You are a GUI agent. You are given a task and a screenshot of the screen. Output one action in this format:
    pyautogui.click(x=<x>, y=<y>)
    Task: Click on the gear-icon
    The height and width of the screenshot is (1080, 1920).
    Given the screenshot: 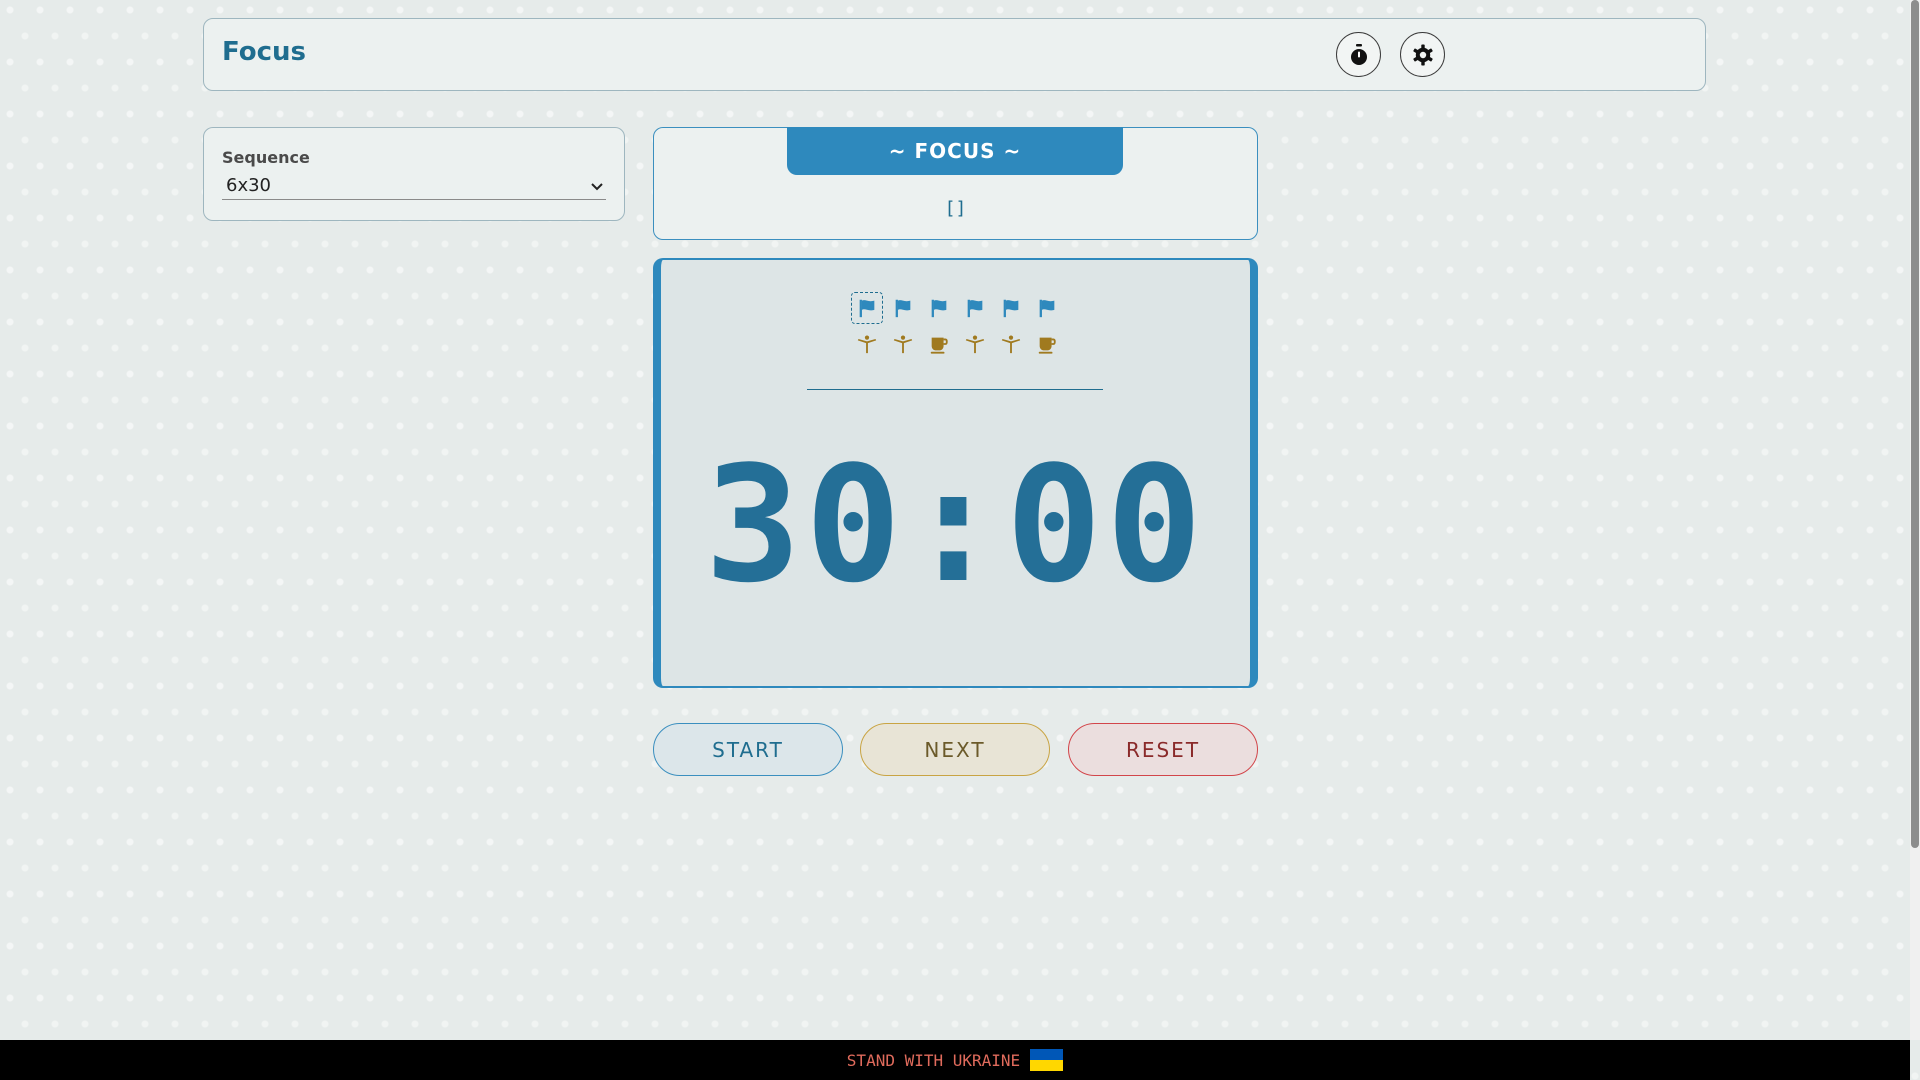 What is the action you would take?
    pyautogui.click(x=1422, y=54)
    